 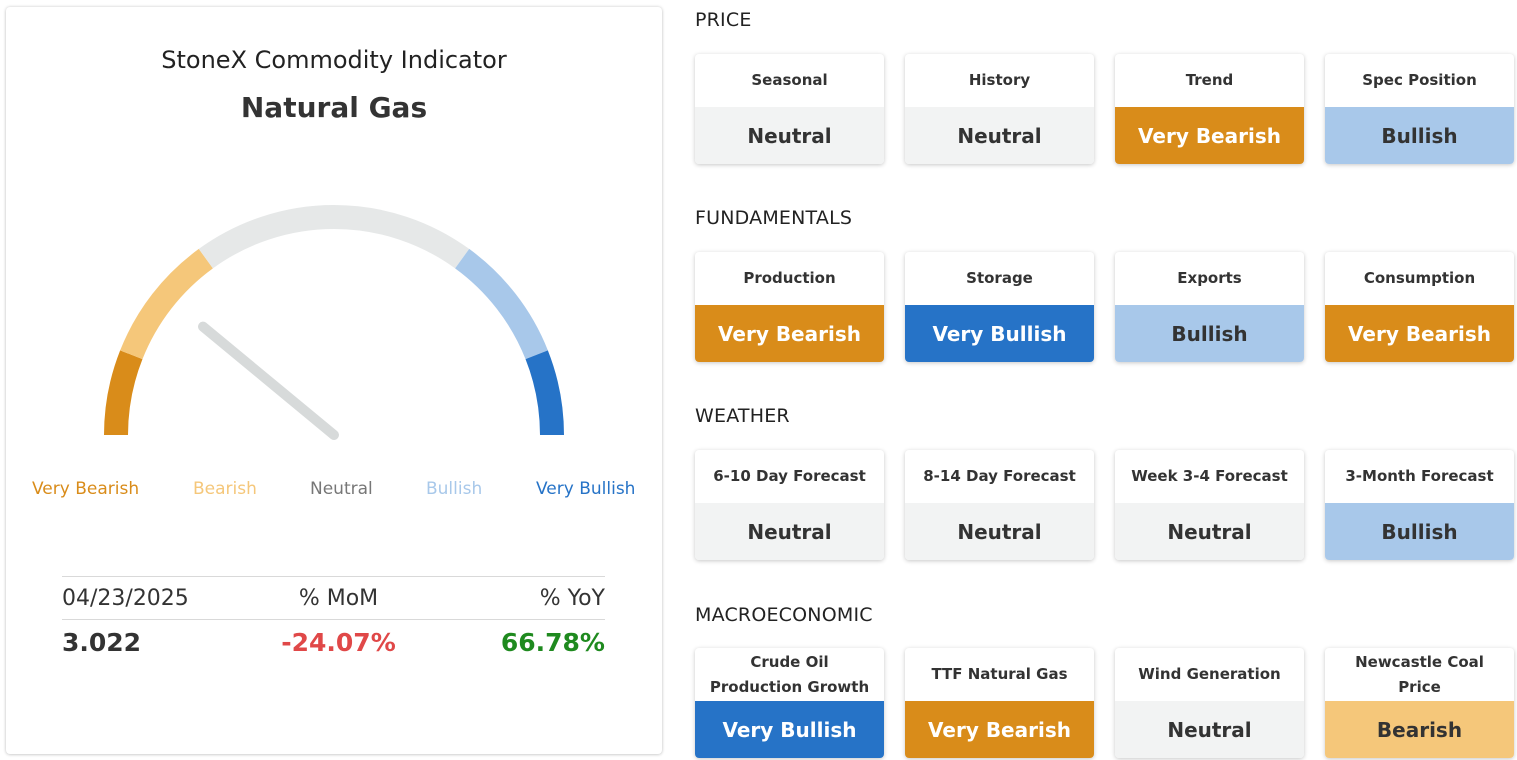 What do you see at coordinates (1419, 674) in the screenshot?
I see `tile-label: Newcastle Coal Price` at bounding box center [1419, 674].